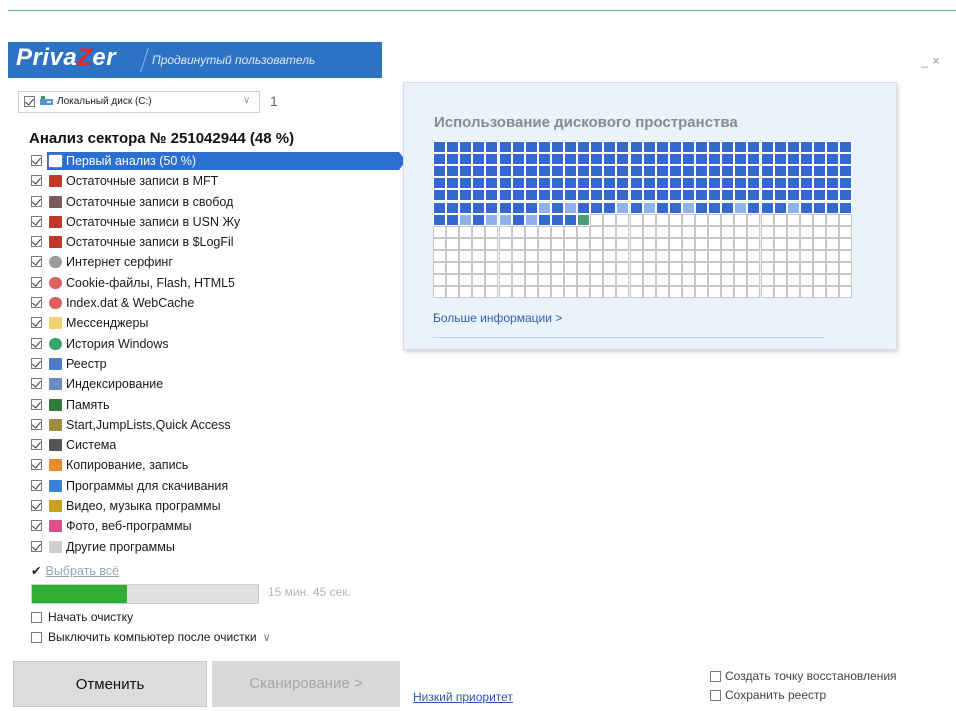 This screenshot has width=956, height=711. I want to click on low-priority-link: Низкий приоритет, so click(463, 697).